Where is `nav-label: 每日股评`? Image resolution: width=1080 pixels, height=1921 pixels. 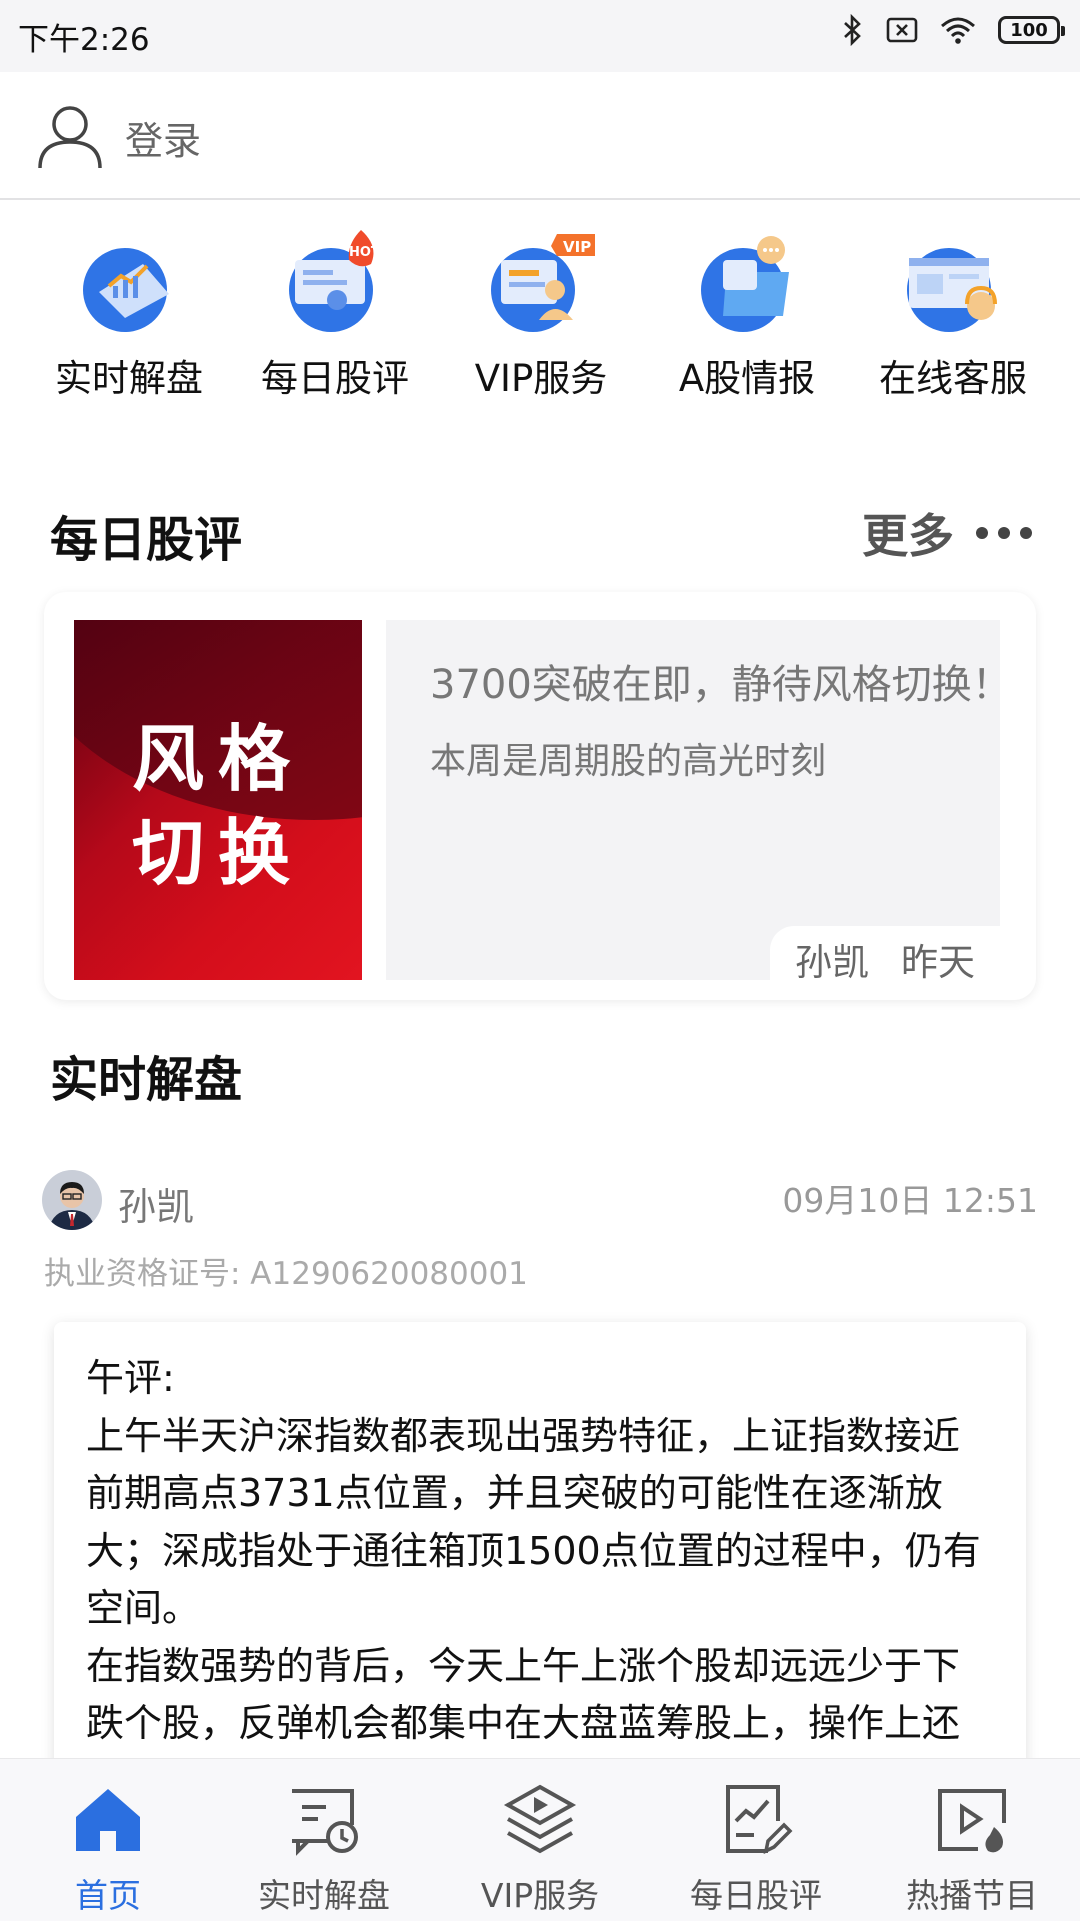
nav-label: 每日股评 is located at coordinates (756, 1895).